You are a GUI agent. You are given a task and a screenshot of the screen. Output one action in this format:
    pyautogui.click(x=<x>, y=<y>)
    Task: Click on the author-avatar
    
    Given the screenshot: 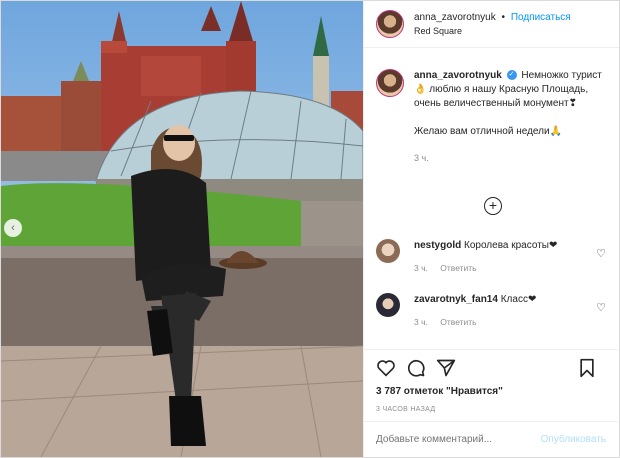 What is the action you would take?
    pyautogui.click(x=390, y=24)
    